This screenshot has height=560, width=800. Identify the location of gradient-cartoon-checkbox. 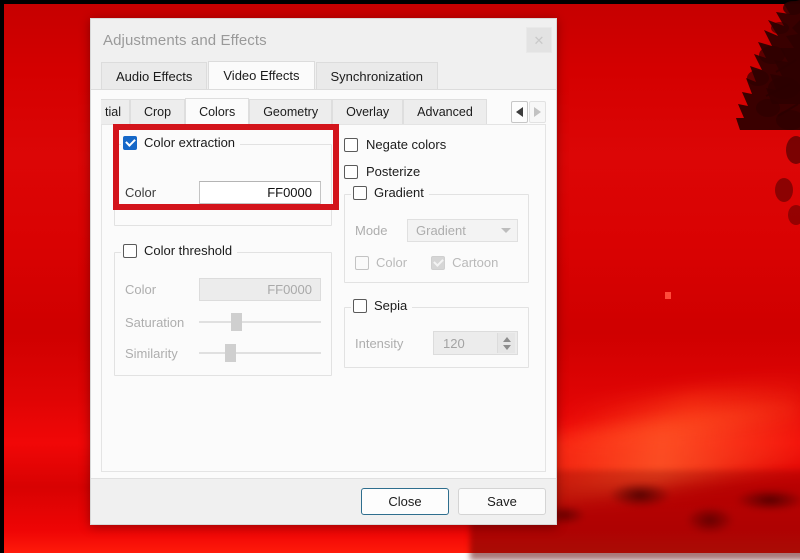
(438, 263).